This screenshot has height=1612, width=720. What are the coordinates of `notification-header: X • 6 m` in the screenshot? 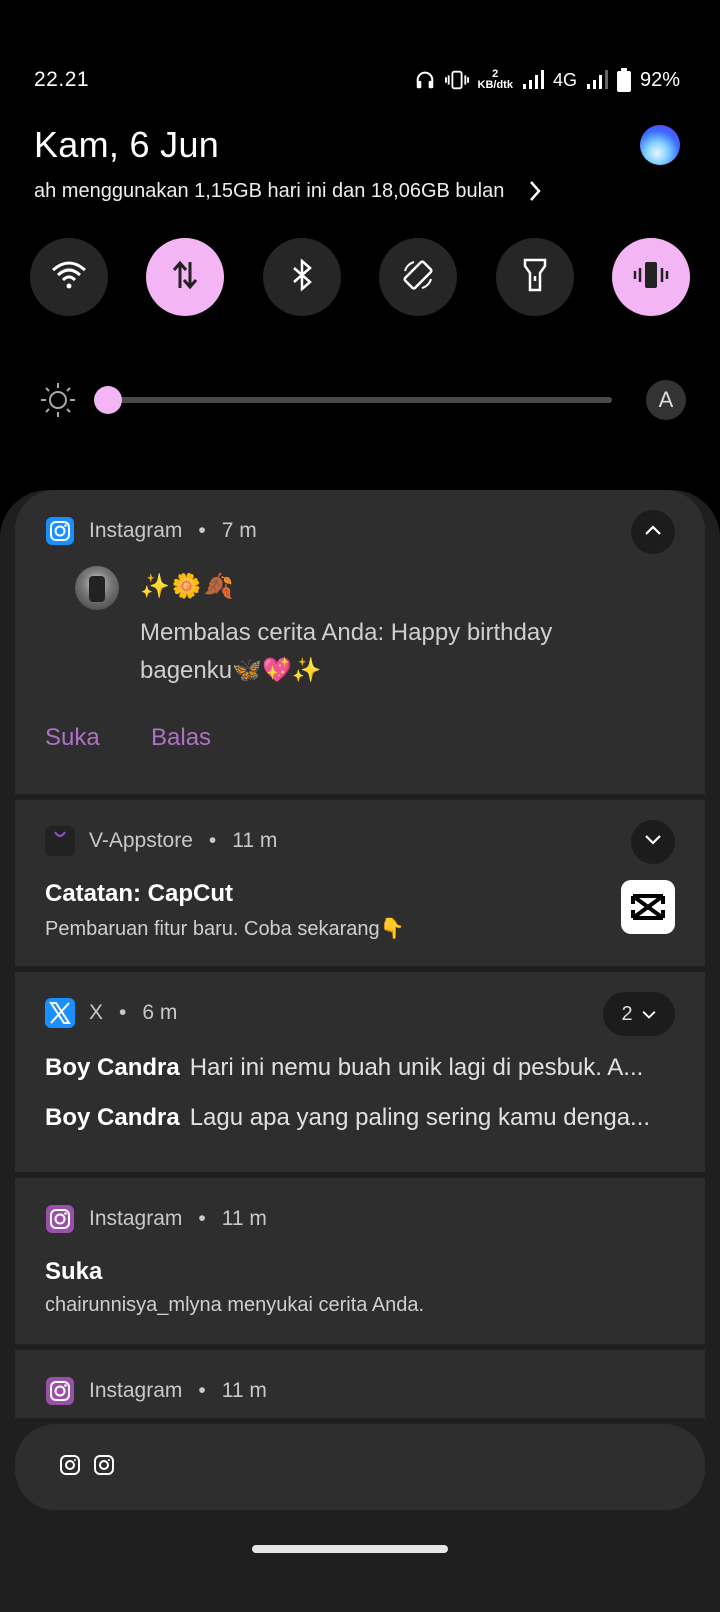 It's located at (111, 1013).